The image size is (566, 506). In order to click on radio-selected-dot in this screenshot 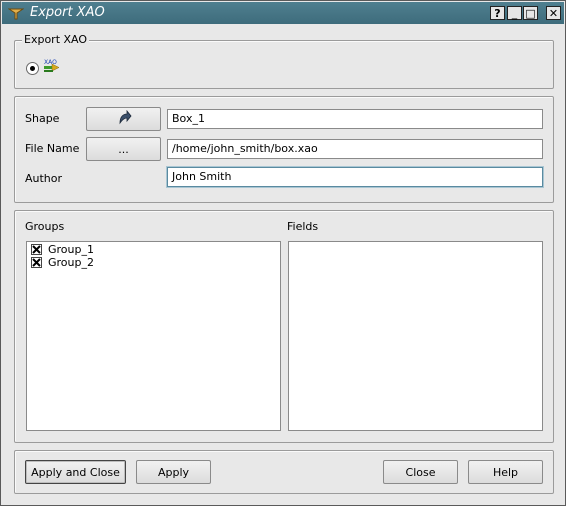, I will do `click(32, 68)`.